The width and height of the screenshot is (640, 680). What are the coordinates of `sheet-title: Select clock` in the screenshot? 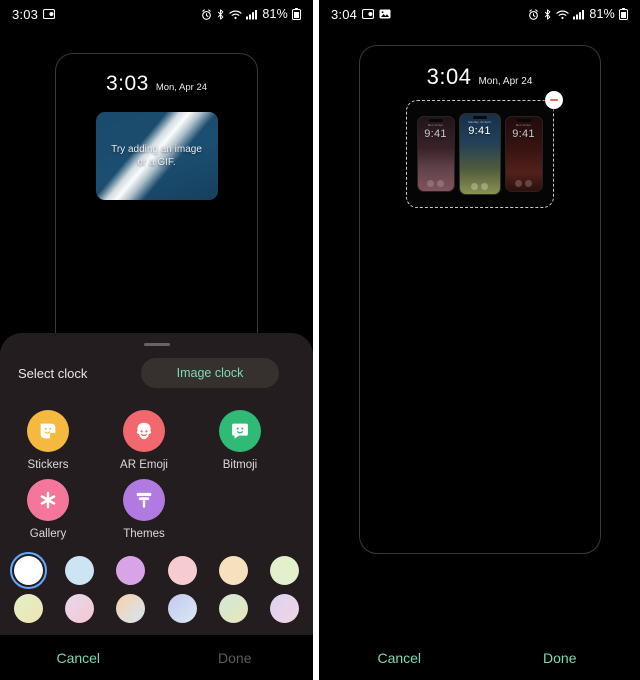 It's located at (53, 373).